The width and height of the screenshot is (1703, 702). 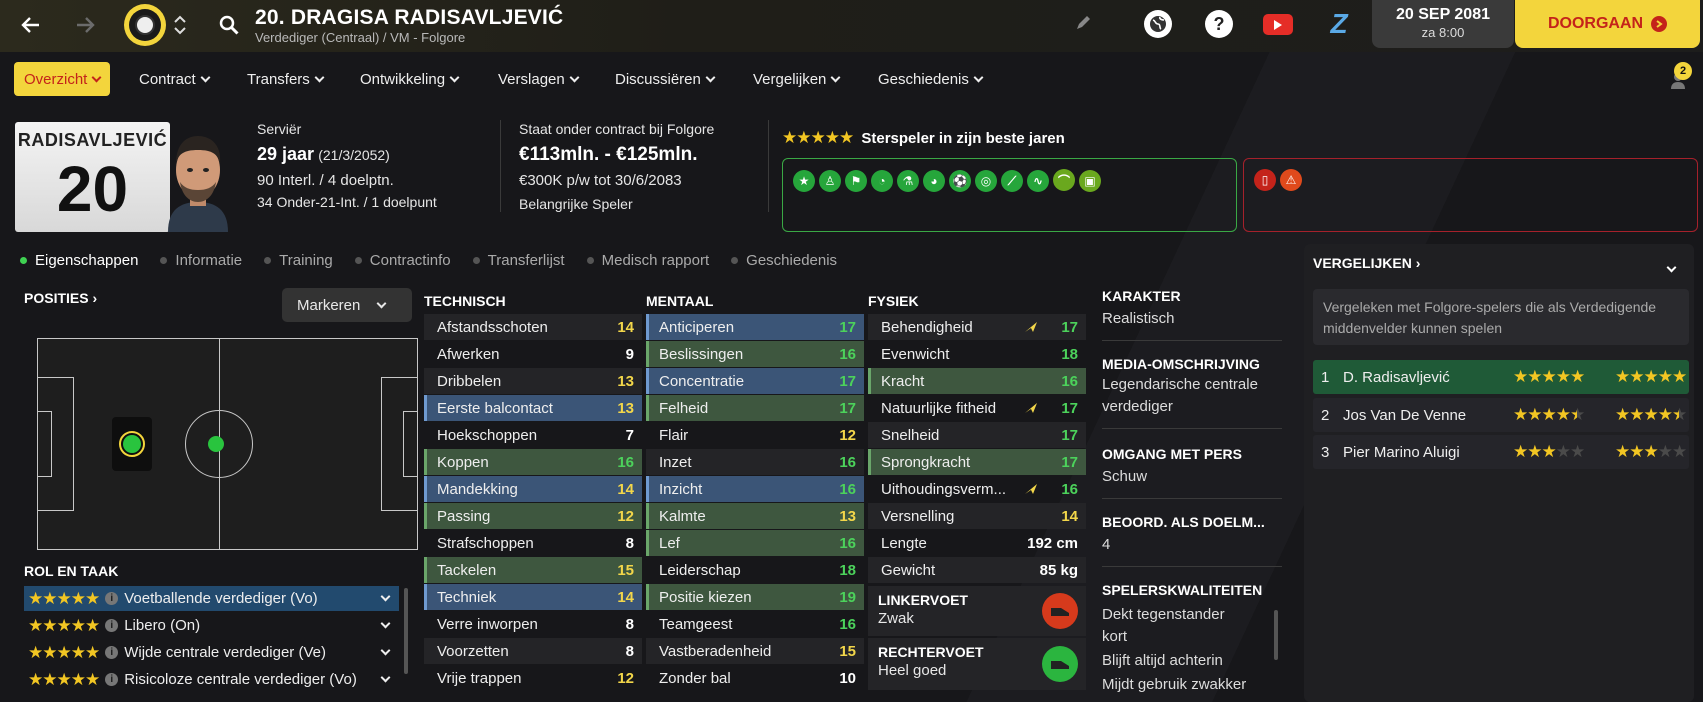 What do you see at coordinates (216, 444) in the screenshot?
I see `position-dm` at bounding box center [216, 444].